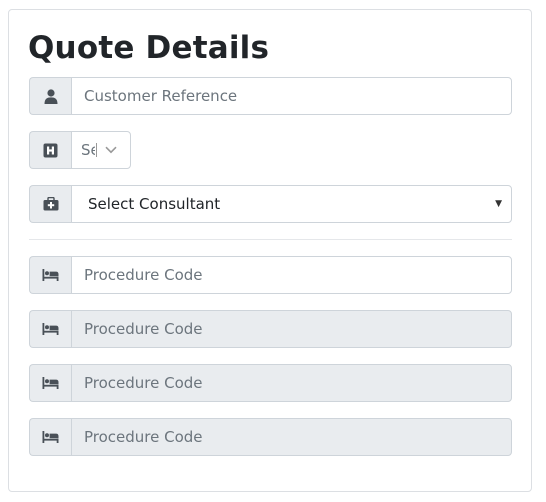 This screenshot has width=546, height=502. I want to click on customer-reference-group: Customer Reference, so click(270, 96).